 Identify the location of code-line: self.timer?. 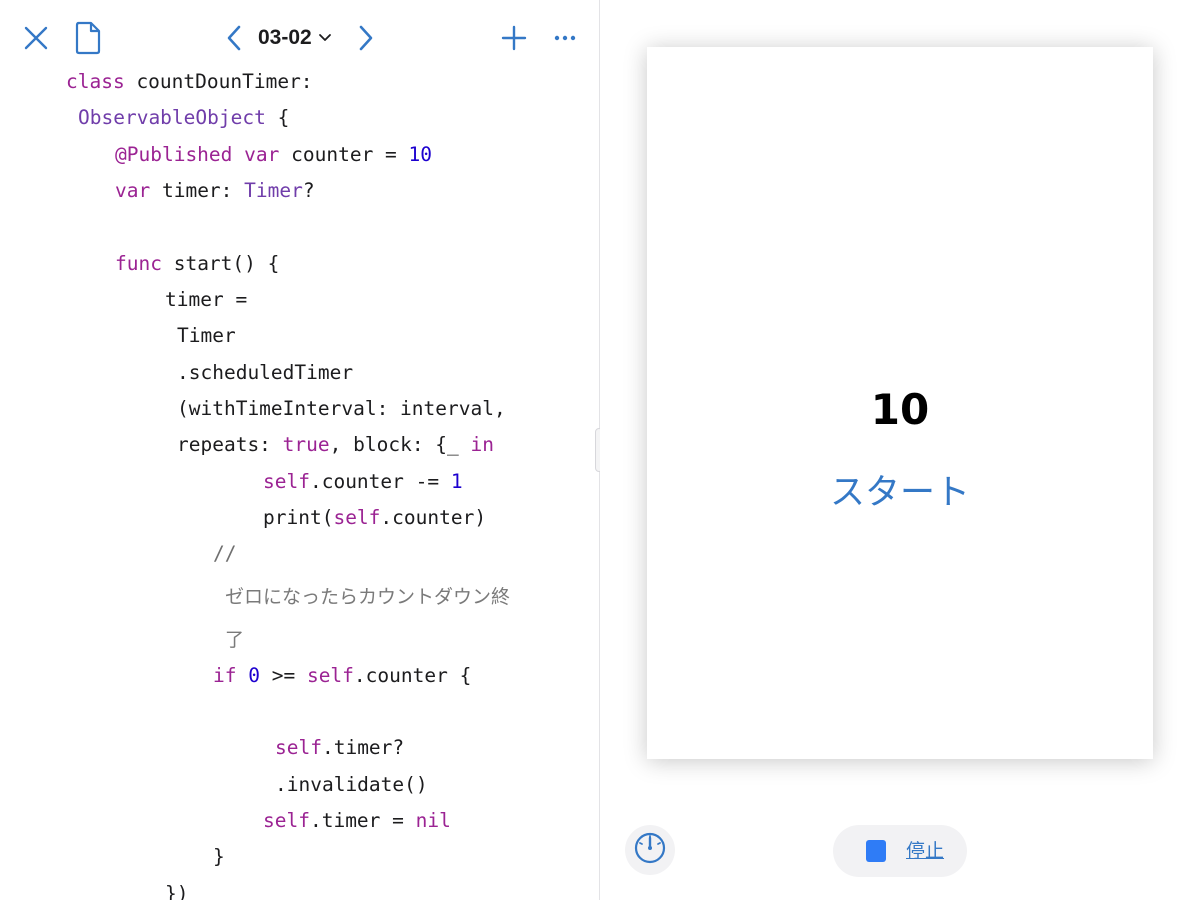
(339, 748).